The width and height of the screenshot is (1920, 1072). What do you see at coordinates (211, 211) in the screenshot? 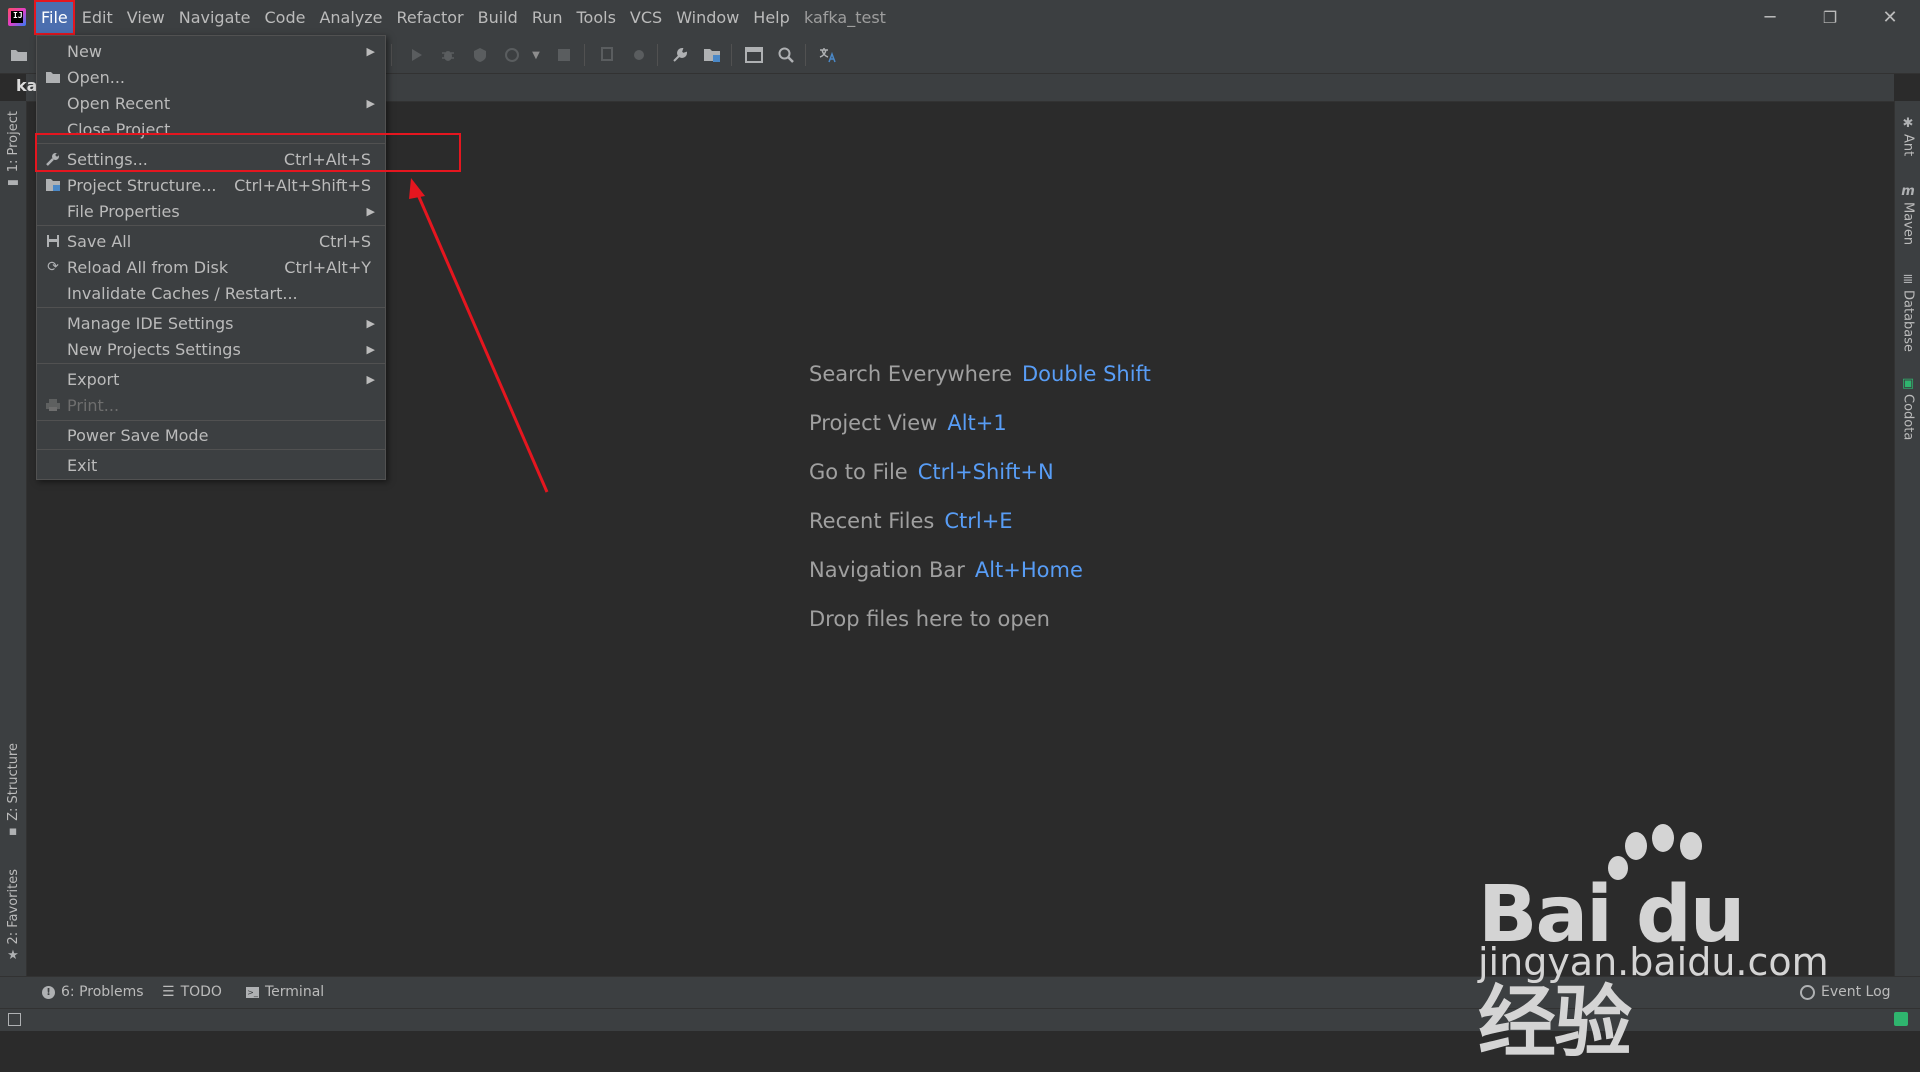
I see `menu-item-file-properties: File Properties ▶` at bounding box center [211, 211].